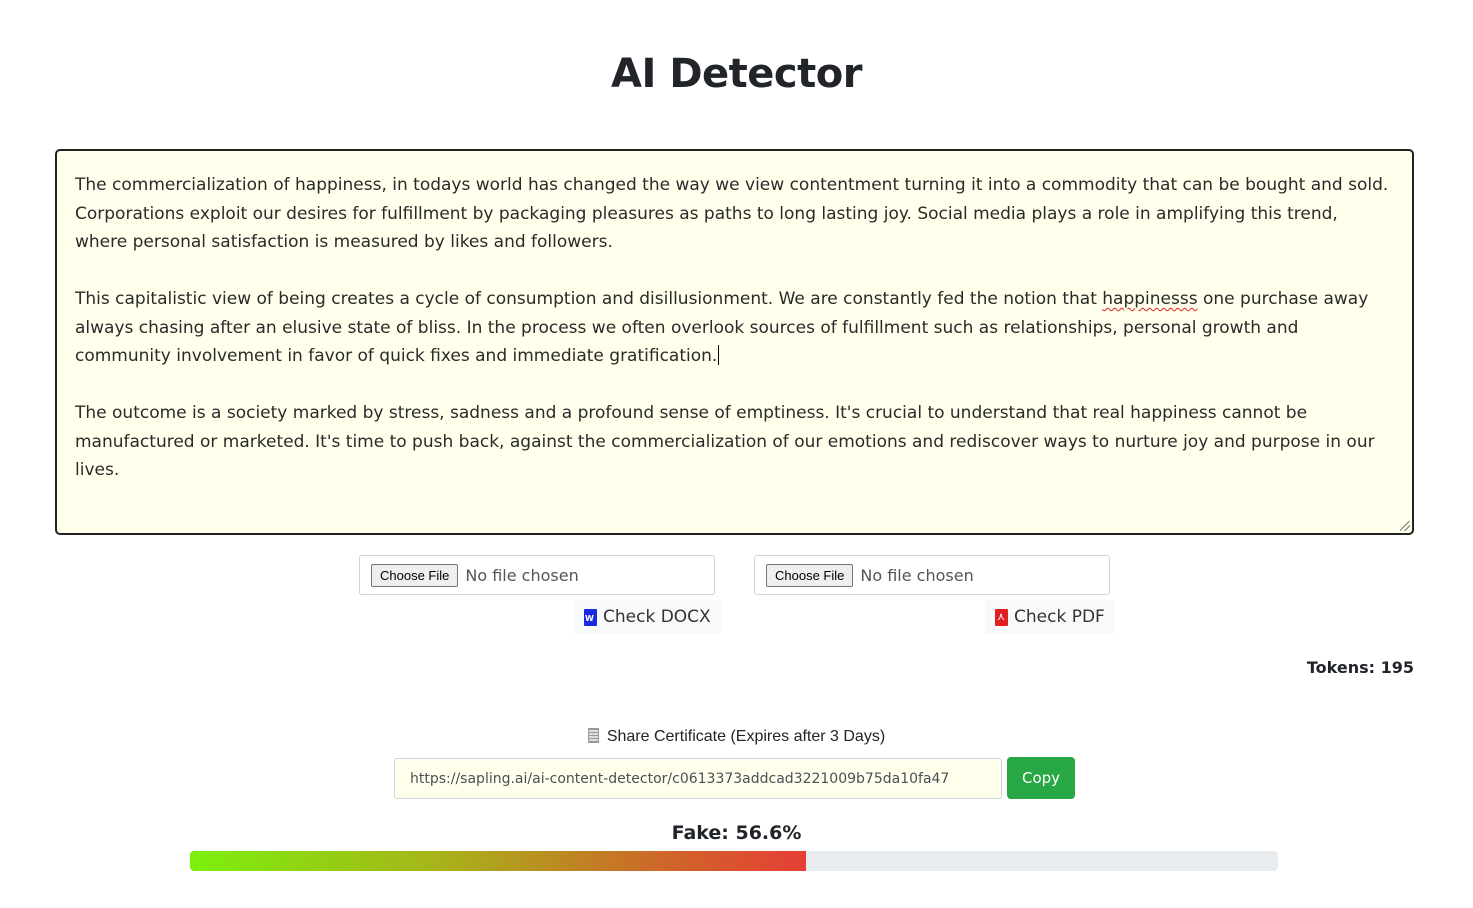 This screenshot has height=908, width=1473. What do you see at coordinates (590, 617) in the screenshot?
I see `word-file-icon` at bounding box center [590, 617].